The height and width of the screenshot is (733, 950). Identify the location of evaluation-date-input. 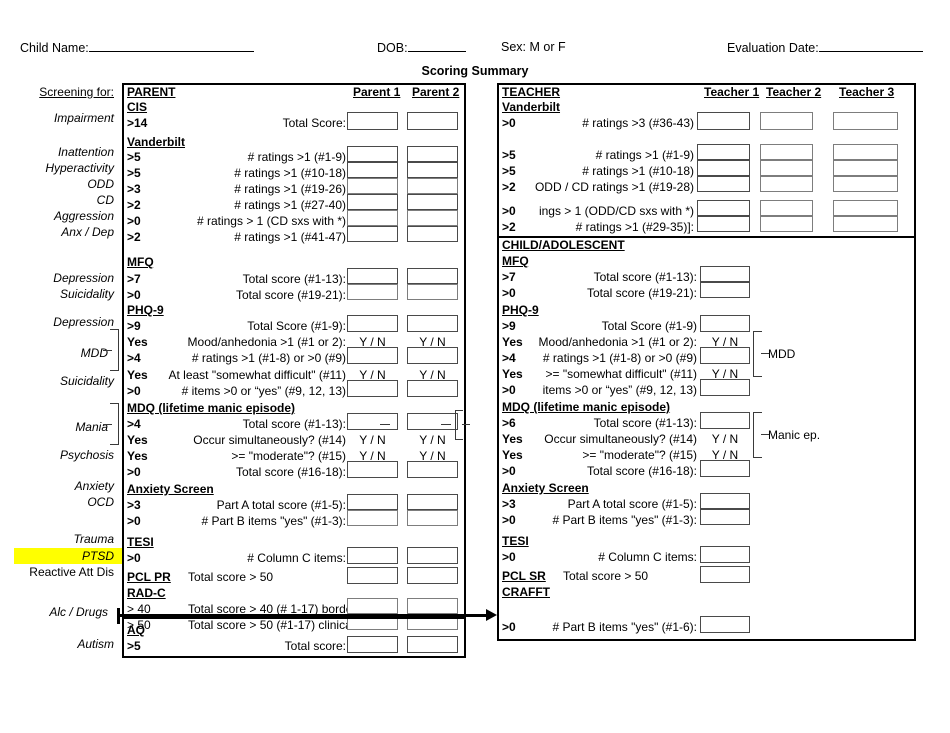
(870, 46).